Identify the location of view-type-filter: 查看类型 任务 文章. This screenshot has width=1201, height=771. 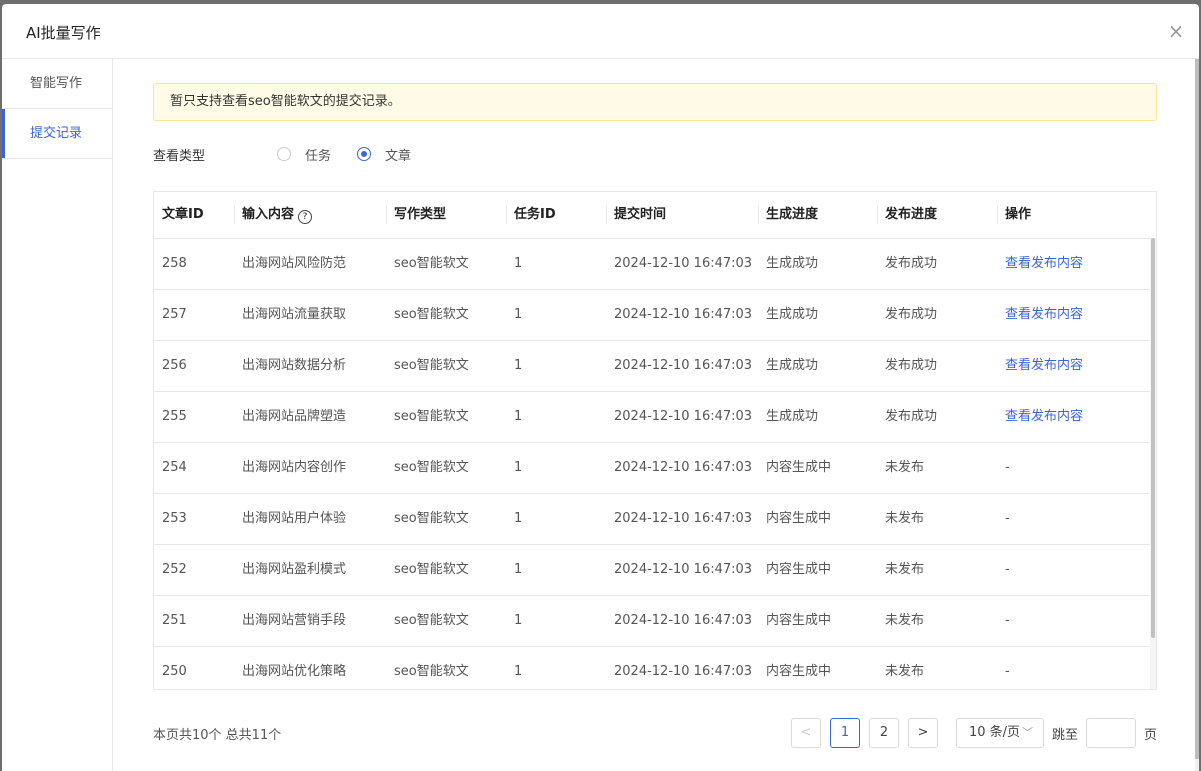
(655, 154).